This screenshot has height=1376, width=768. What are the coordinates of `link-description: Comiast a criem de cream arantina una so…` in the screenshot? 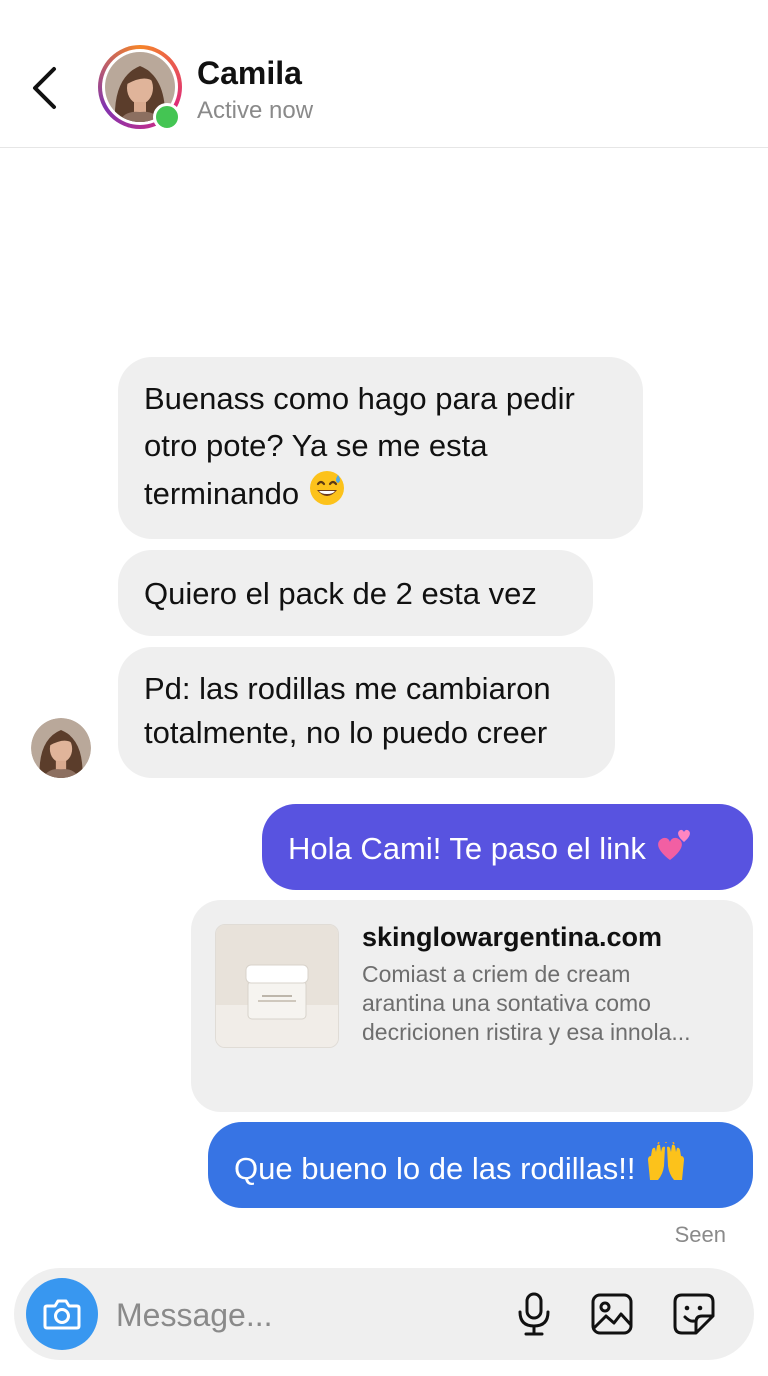 It's located at (548, 1003).